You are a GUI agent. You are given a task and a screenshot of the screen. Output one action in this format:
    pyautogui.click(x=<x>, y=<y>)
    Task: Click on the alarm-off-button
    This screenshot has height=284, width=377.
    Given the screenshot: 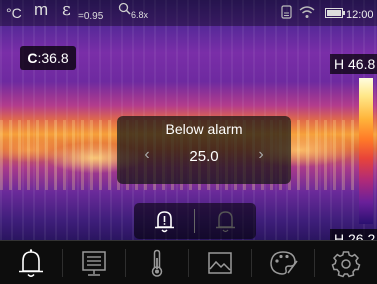 What is the action you would take?
    pyautogui.click(x=225, y=221)
    